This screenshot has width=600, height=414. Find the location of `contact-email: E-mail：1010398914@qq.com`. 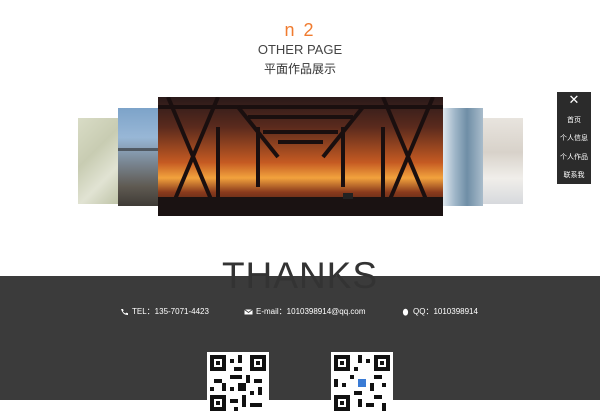

contact-email: E-mail：1010398914@qq.com is located at coordinates (305, 311).